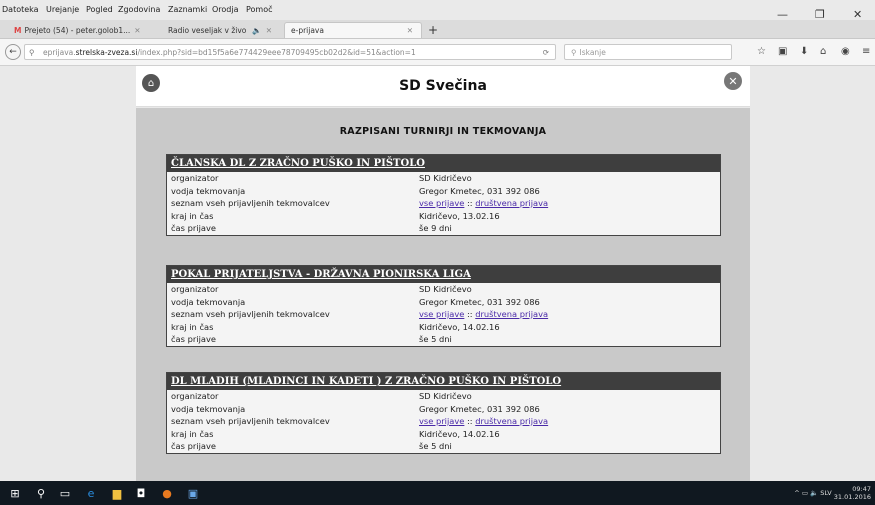 The image size is (875, 505). What do you see at coordinates (32, 52) in the screenshot?
I see `site-info-icon: ⚲` at bounding box center [32, 52].